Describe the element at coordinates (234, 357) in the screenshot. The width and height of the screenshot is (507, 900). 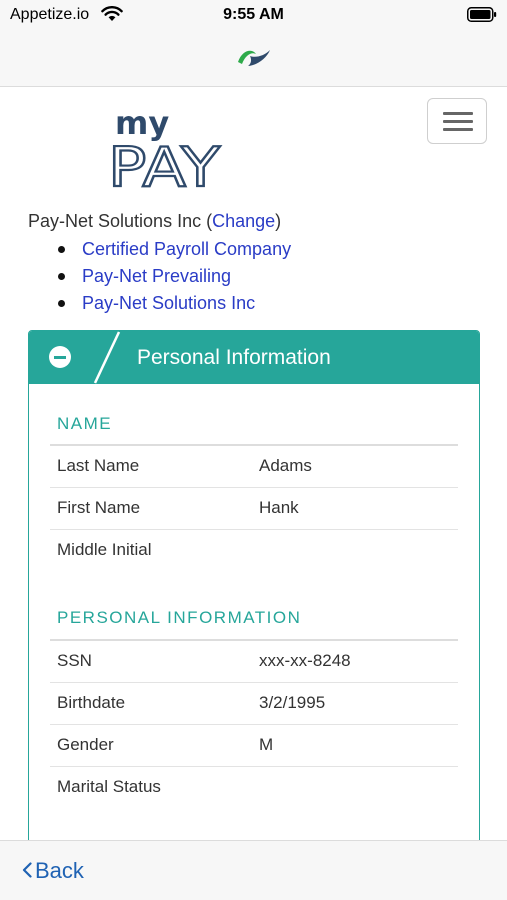
I see `panel-title: Personal Information` at that location.